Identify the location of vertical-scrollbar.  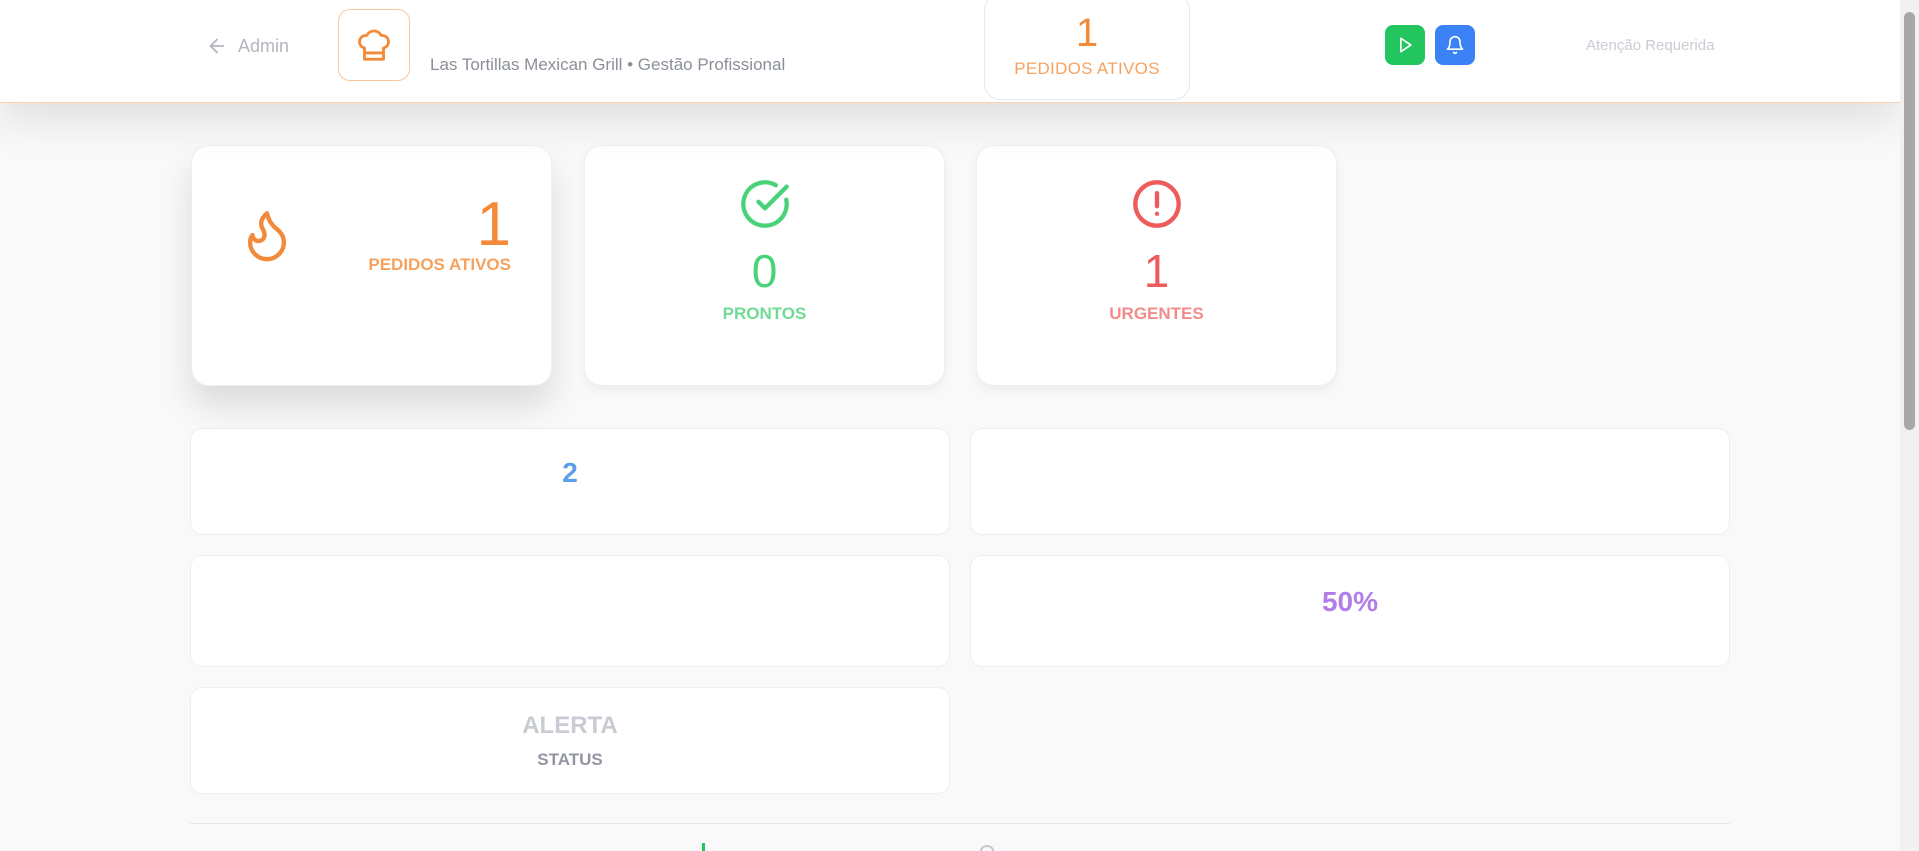
(1909, 425).